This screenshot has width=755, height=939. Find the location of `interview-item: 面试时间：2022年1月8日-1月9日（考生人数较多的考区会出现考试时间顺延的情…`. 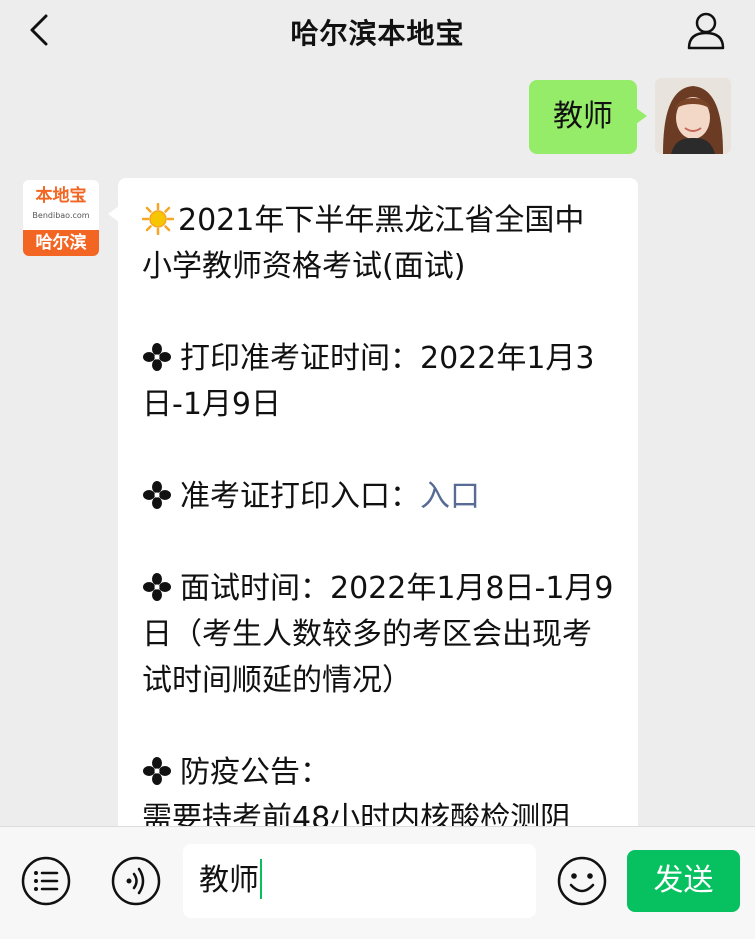

interview-item: 面试时间：2022年1月8日-1月9日（考生人数较多的考区会出现考试时间顺延的情… is located at coordinates (378, 635).